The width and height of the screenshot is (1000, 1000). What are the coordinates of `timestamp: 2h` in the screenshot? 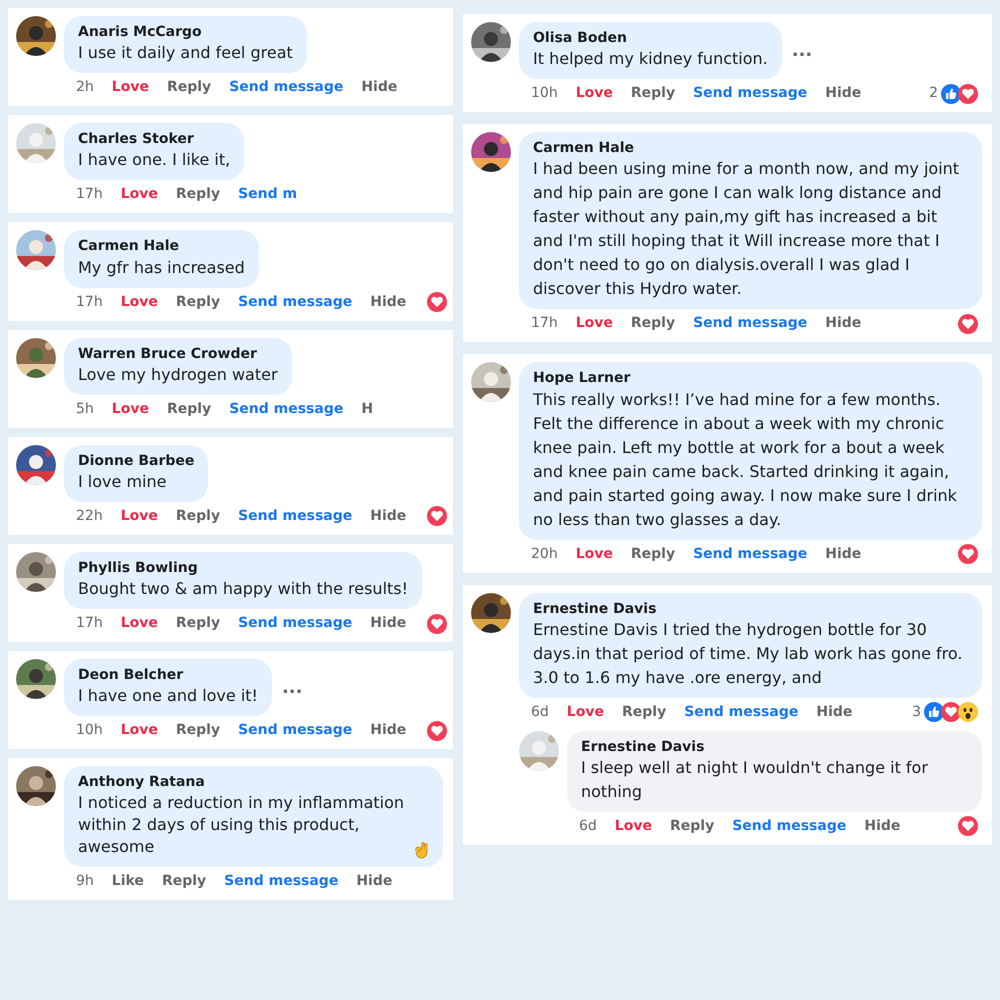 It's located at (85, 88).